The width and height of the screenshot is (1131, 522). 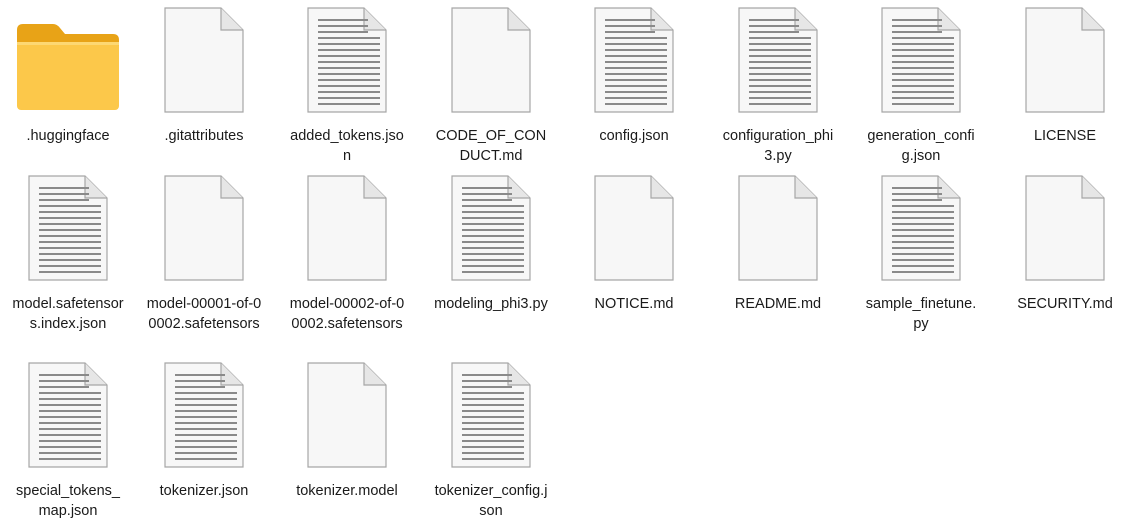 I want to click on file-name-label: CODE_OF_CONDUCT.md, so click(x=491, y=146).